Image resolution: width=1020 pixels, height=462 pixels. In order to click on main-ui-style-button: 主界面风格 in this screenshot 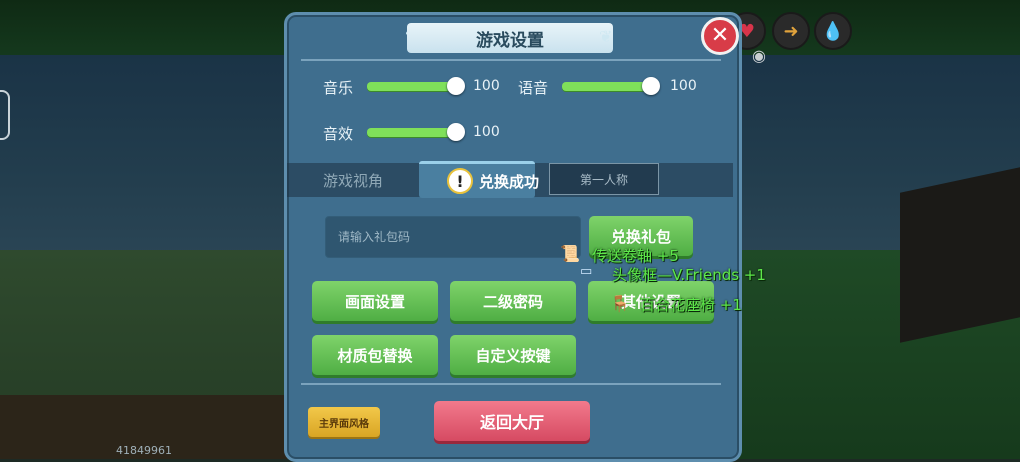, I will do `click(344, 422)`.